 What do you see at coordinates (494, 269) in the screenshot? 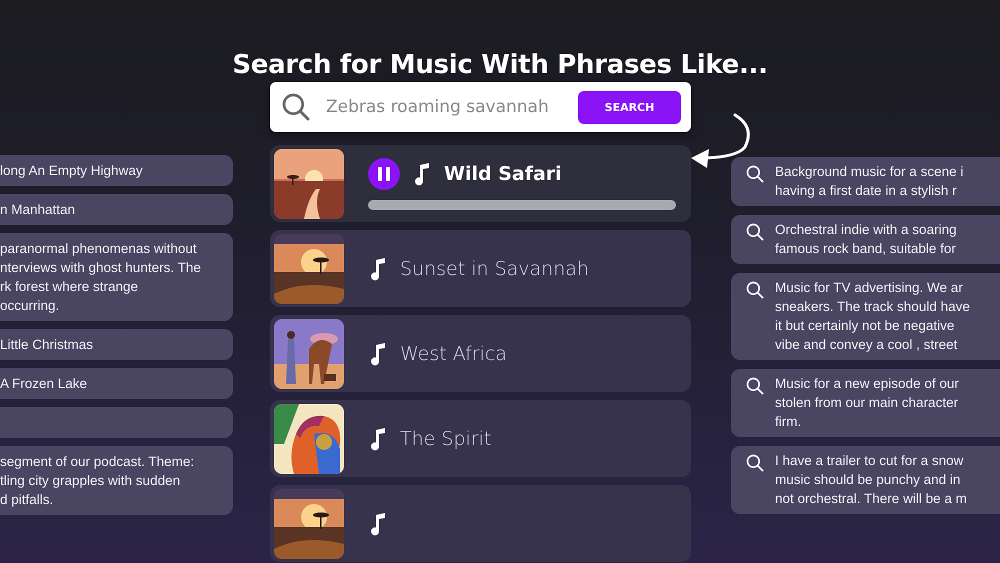
I see `track-title: Sunset in Savannah` at bounding box center [494, 269].